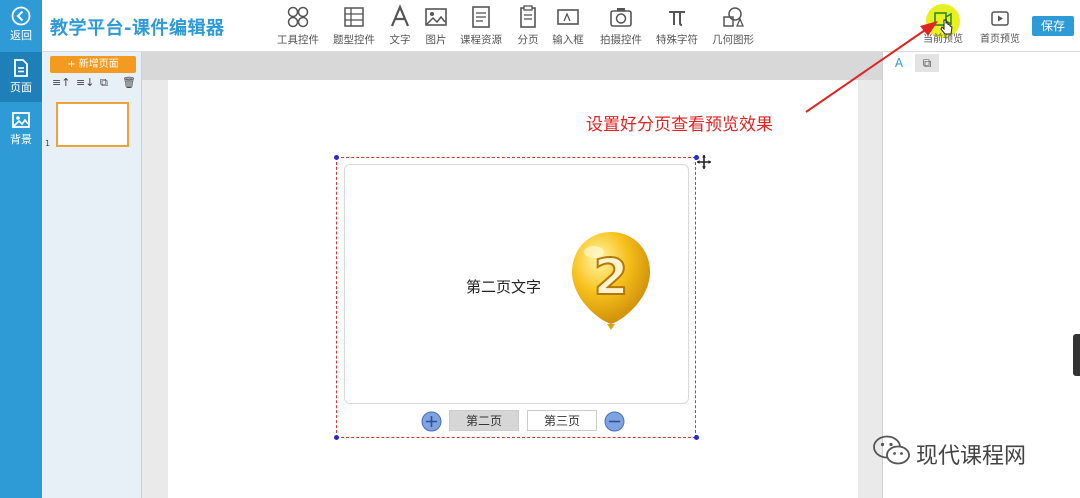  Describe the element at coordinates (1053, 26) in the screenshot. I see `save-button: 保存` at that location.